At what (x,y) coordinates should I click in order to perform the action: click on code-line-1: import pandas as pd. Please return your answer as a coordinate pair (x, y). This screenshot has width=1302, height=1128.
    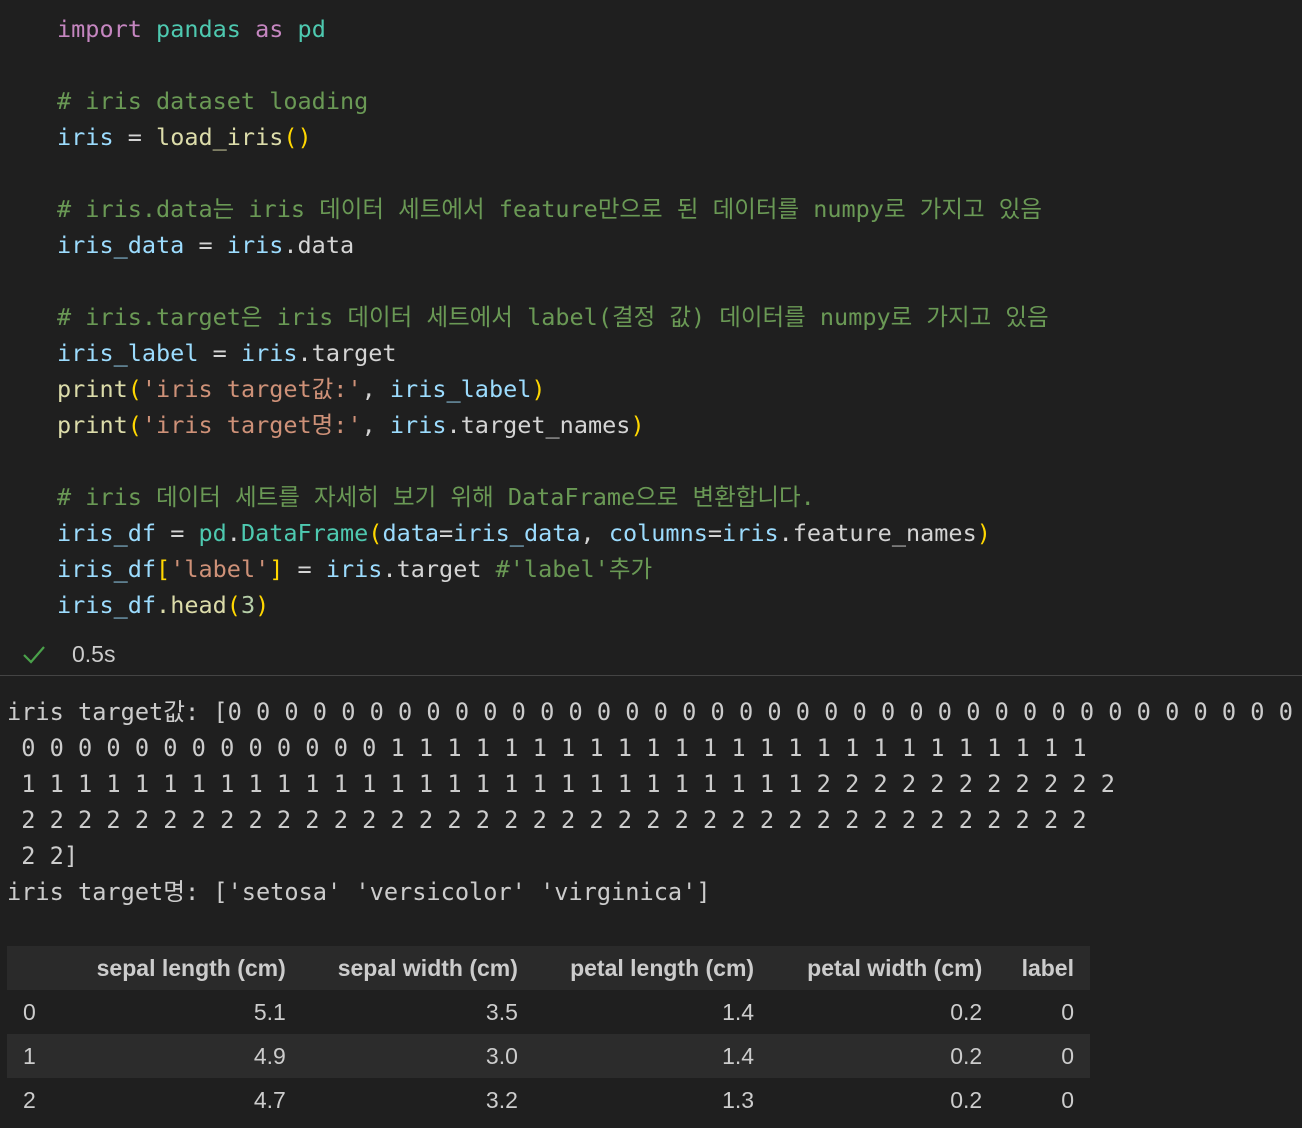
    Looking at the image, I should click on (191, 29).